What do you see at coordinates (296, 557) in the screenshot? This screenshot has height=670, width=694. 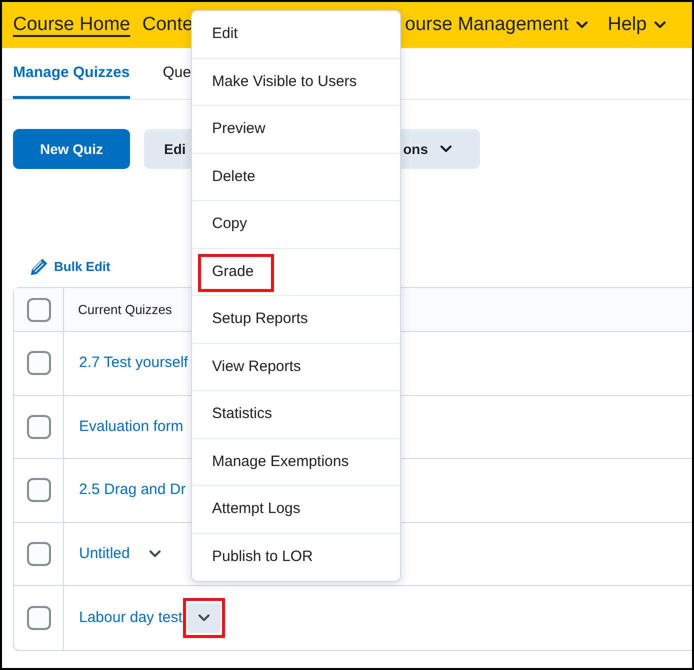 I see `menu-item: Publish to LOR` at bounding box center [296, 557].